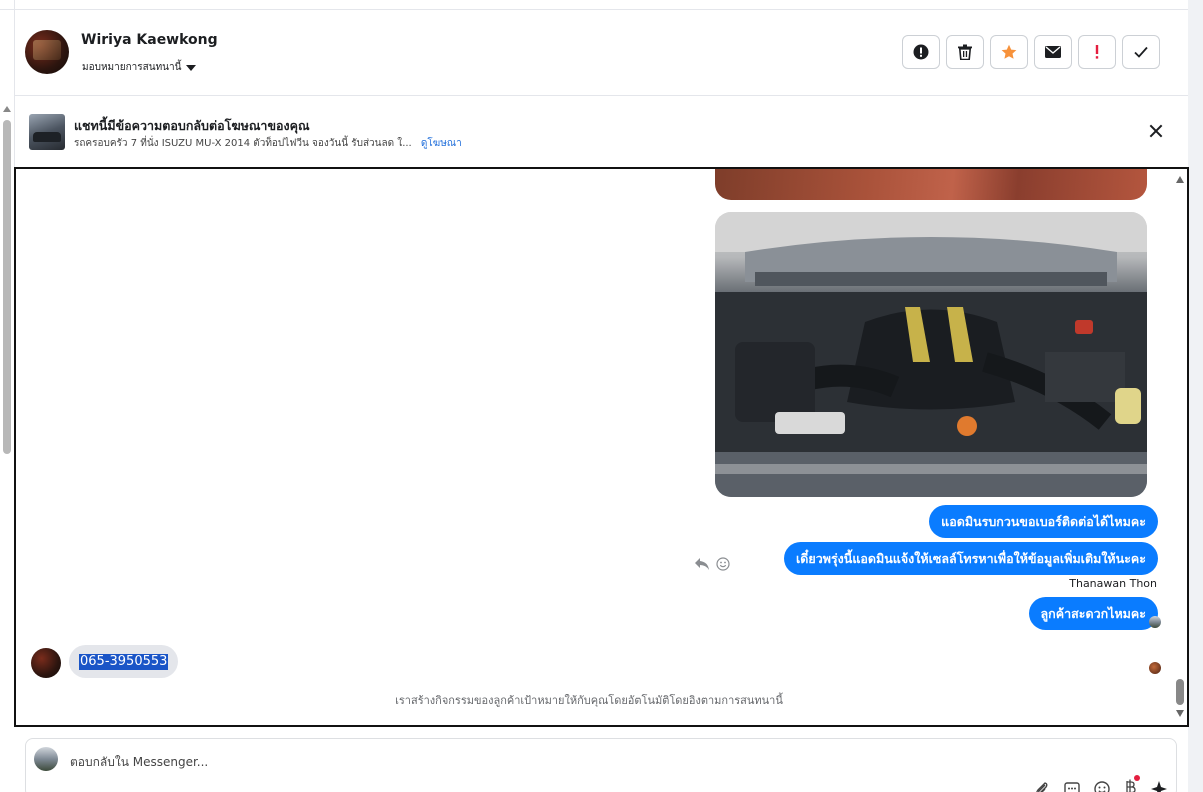 The image size is (1203, 792). Describe the element at coordinates (1113, 583) in the screenshot. I see `sender-name: Thanawan Thon` at that location.